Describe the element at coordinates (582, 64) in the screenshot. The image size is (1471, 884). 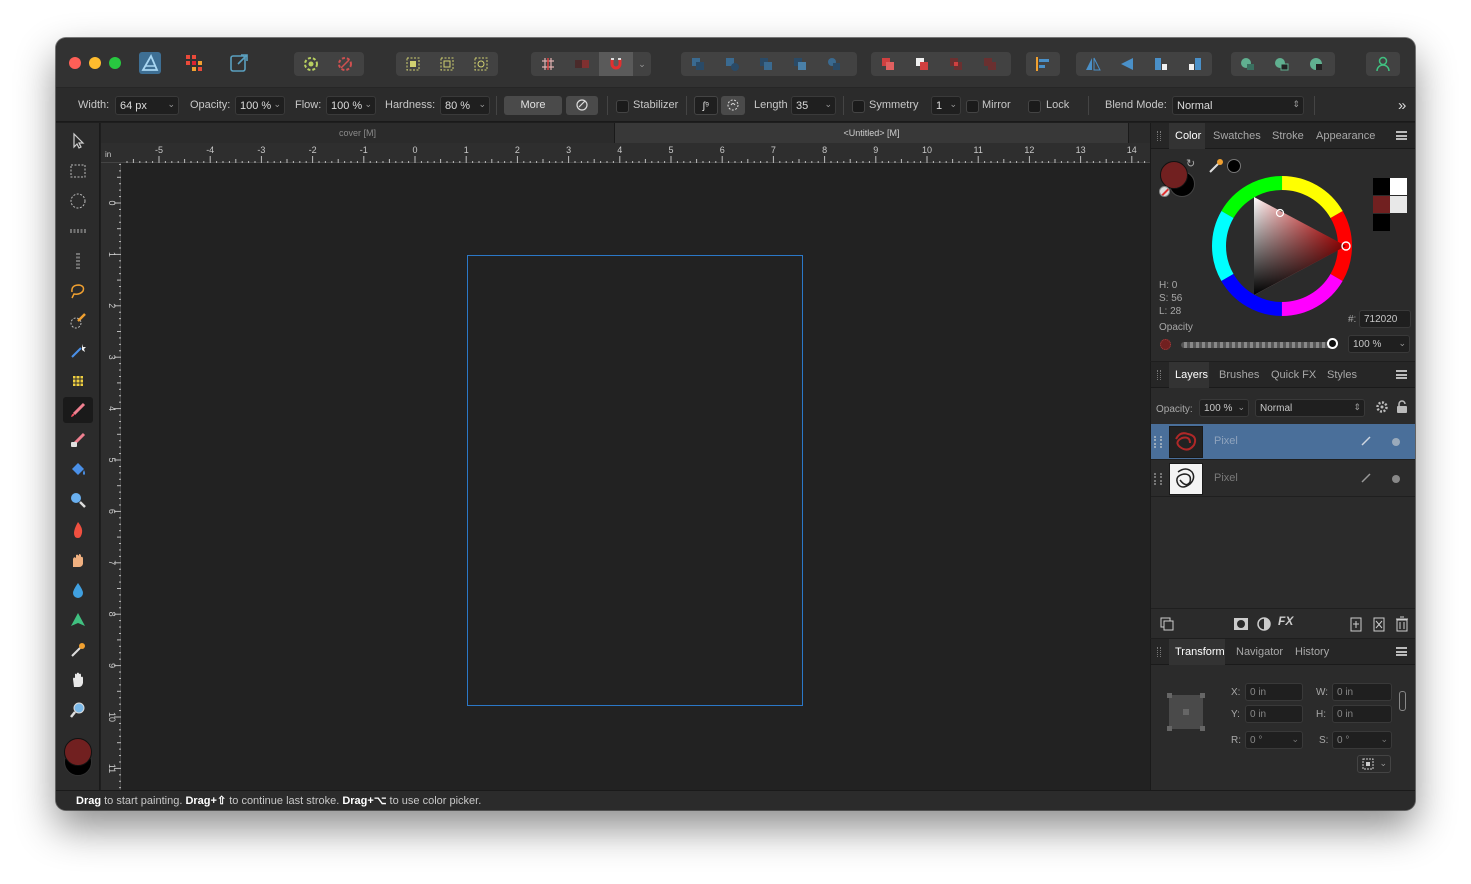
I see `mask-icon` at that location.